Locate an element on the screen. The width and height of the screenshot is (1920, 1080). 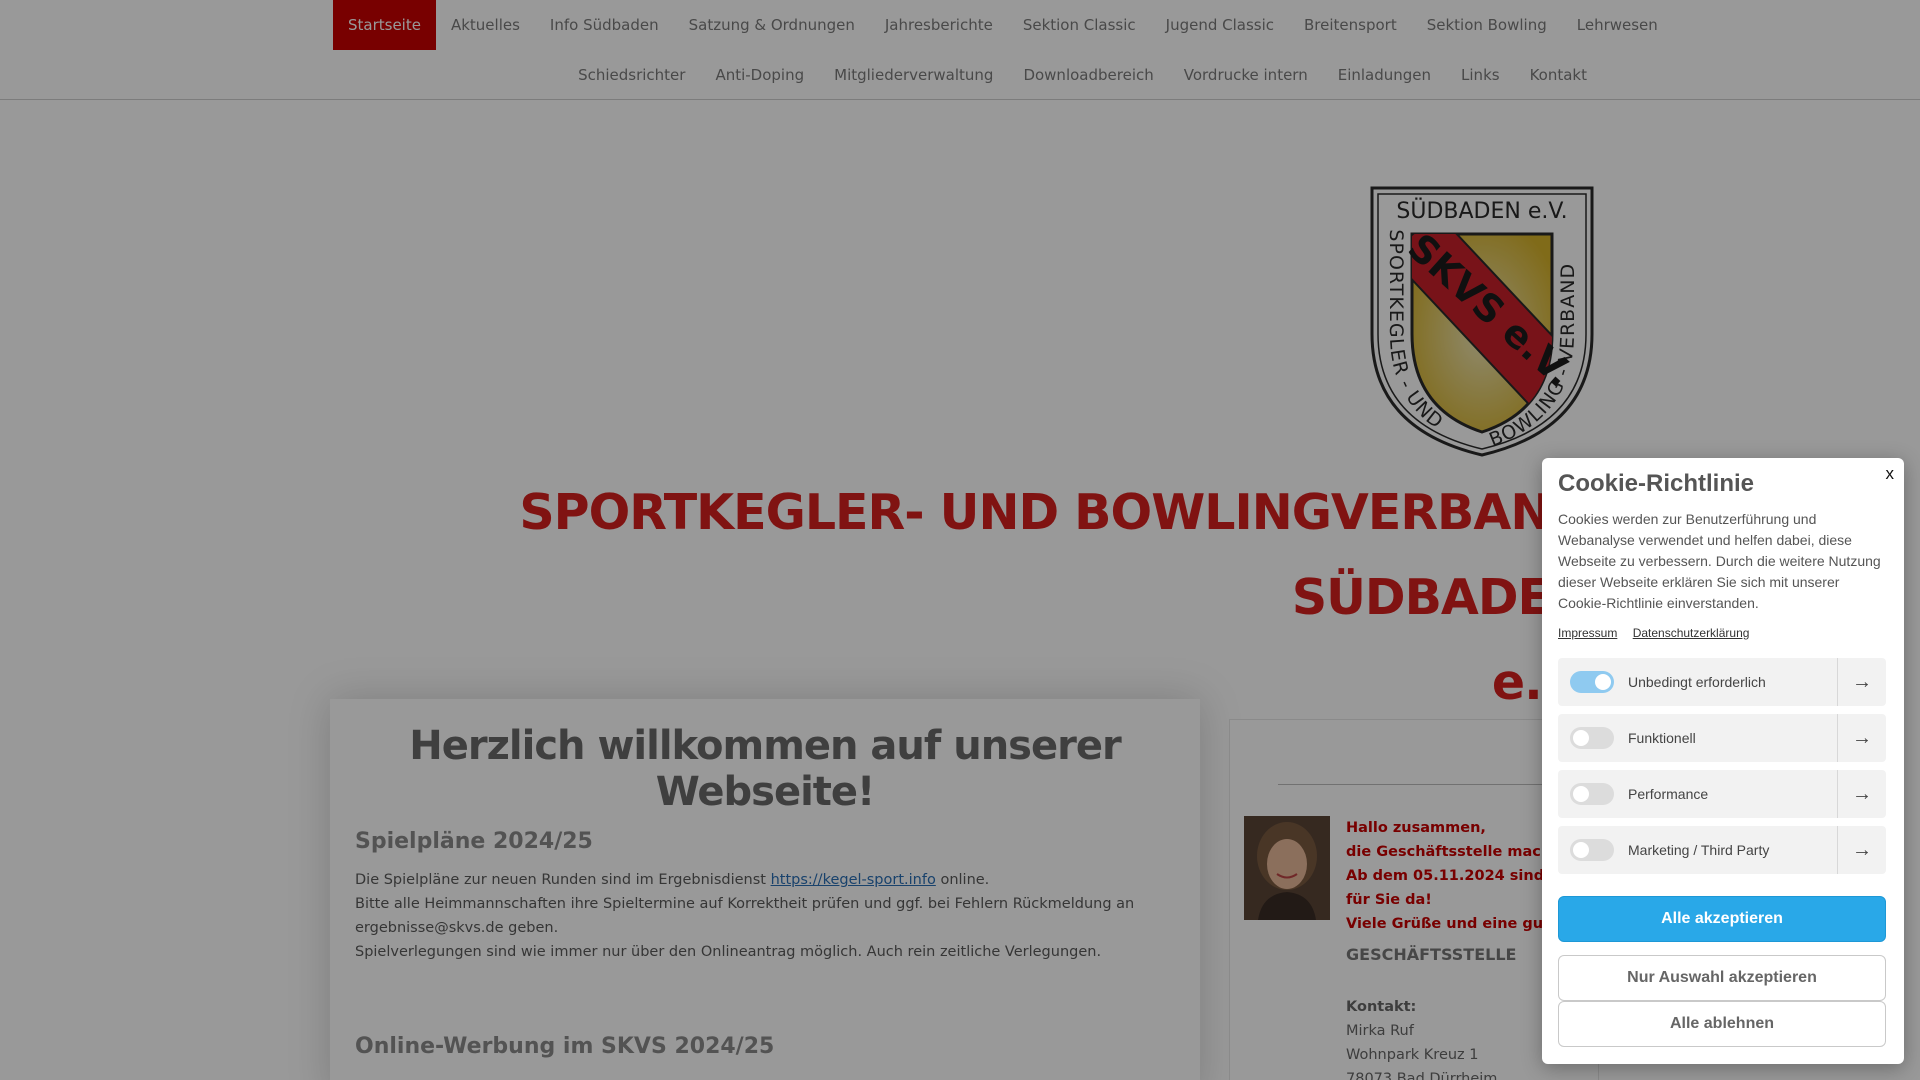
marketing-label: Marketing / Third Party is located at coordinates (1699, 850).